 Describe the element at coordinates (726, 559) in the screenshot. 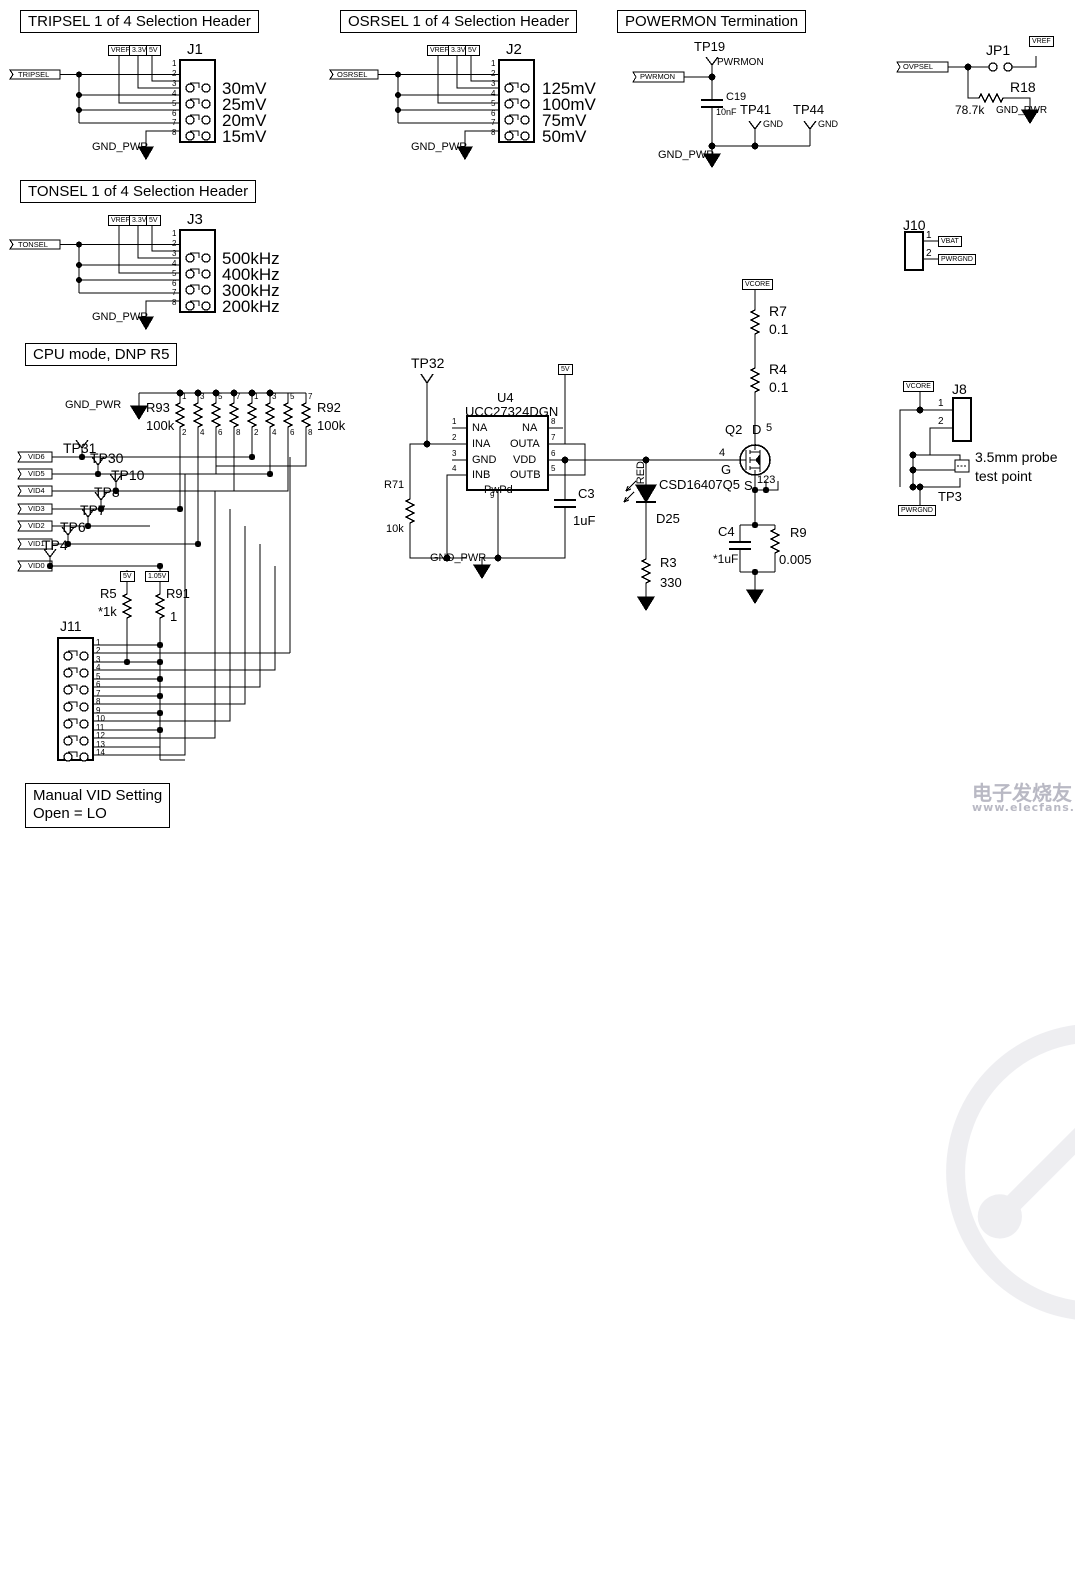

I see `c4-value: *1uF` at that location.